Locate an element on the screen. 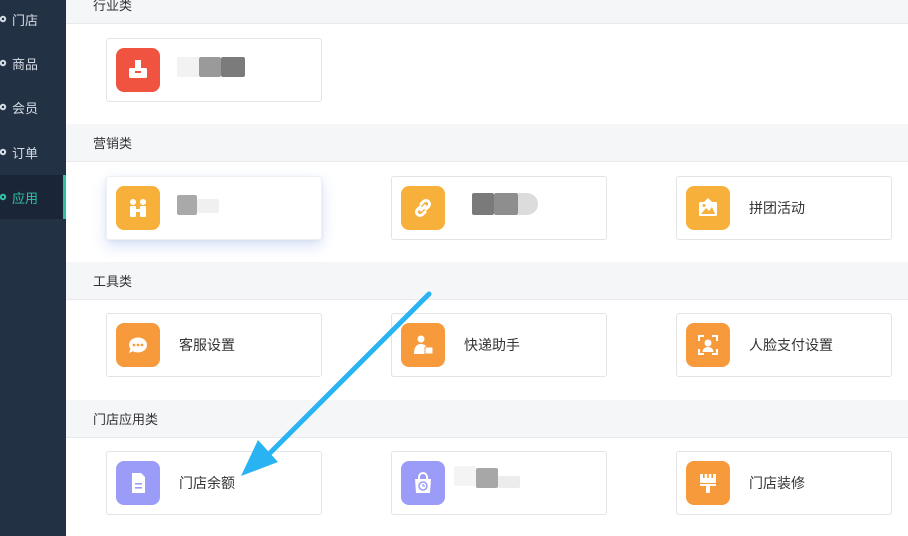 The width and height of the screenshot is (908, 536). section-header-store-apps: 门店应用类 is located at coordinates (487, 419).